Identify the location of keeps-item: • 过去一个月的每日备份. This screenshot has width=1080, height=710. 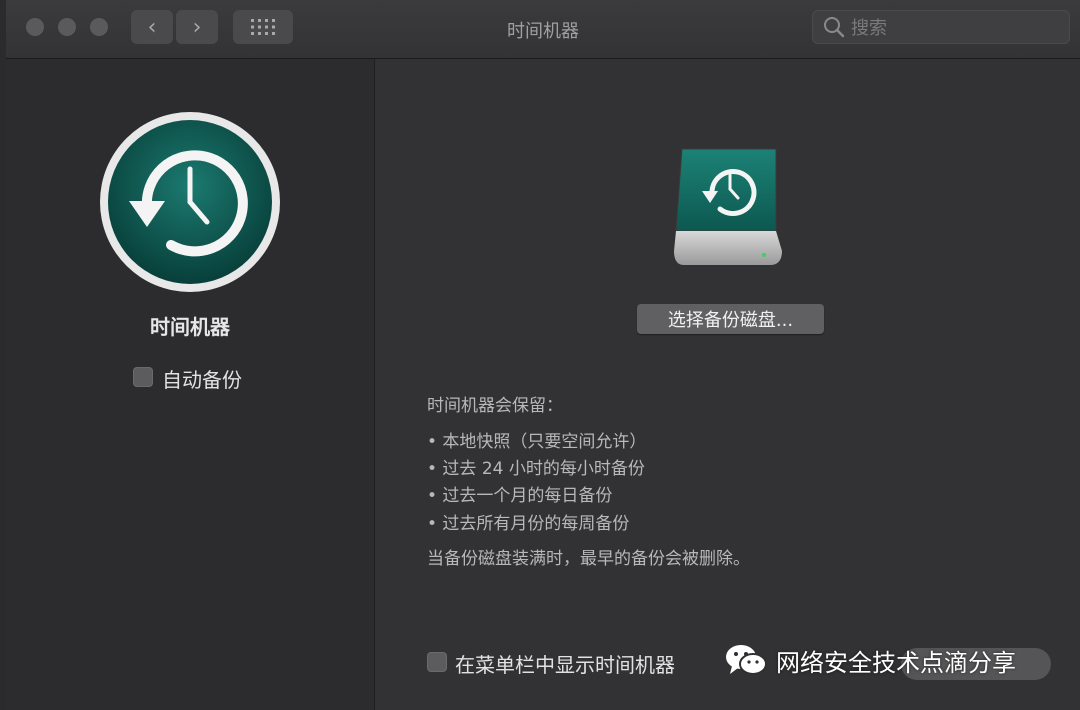
(520, 496).